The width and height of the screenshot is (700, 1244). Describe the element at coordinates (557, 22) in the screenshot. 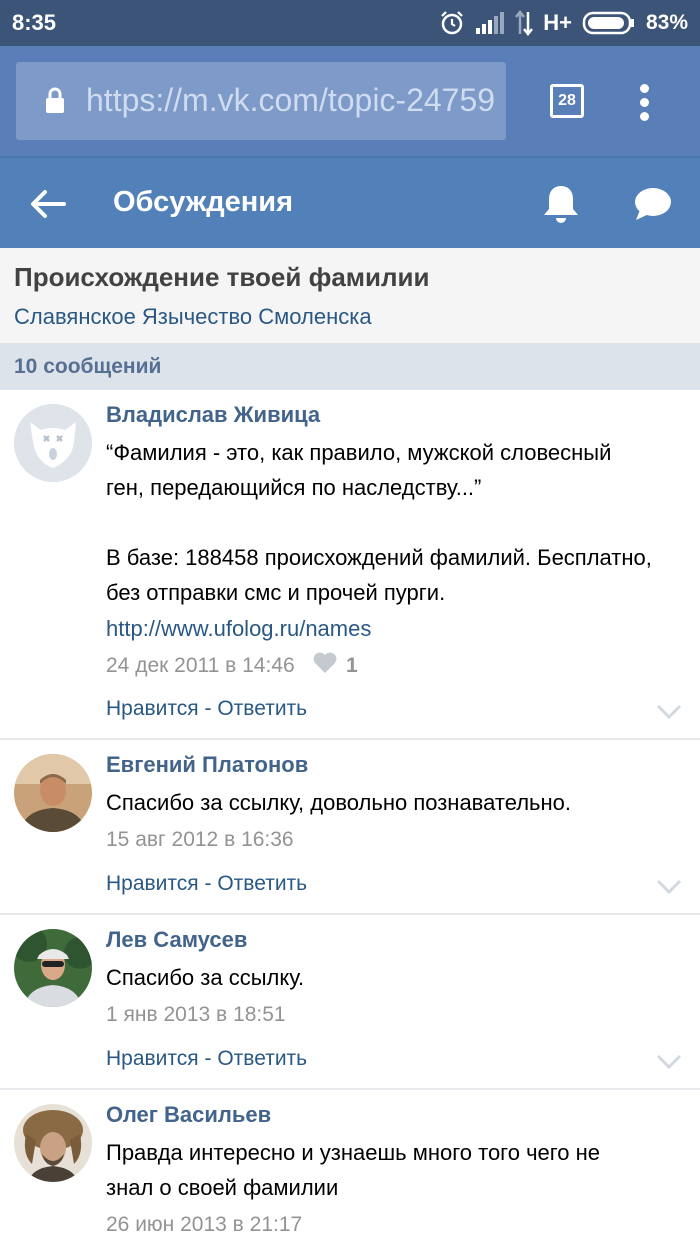

I see `network-type: H+` at that location.